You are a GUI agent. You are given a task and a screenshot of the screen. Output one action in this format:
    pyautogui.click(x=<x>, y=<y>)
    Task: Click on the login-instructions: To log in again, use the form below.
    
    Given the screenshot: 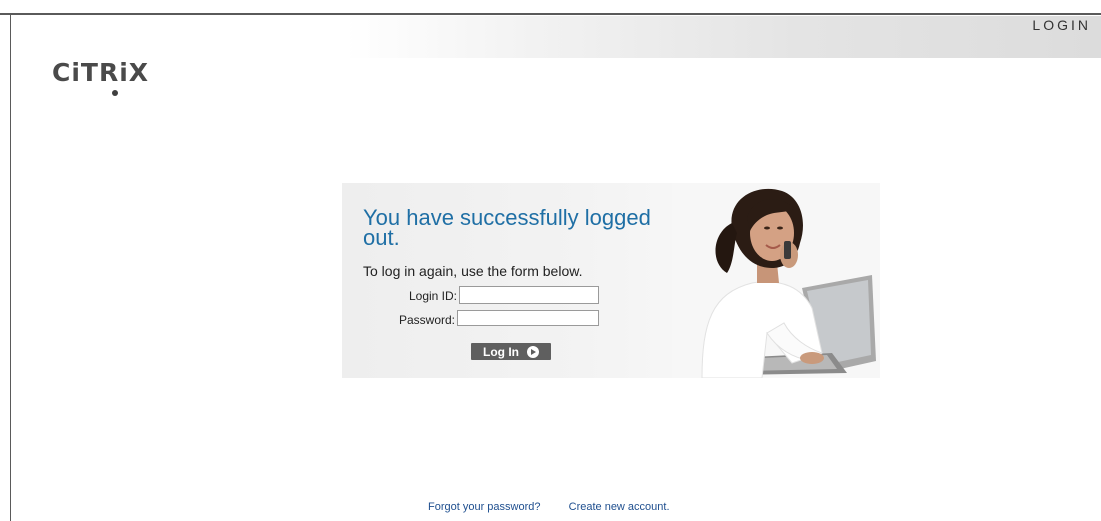 What is the action you would take?
    pyautogui.click(x=473, y=271)
    